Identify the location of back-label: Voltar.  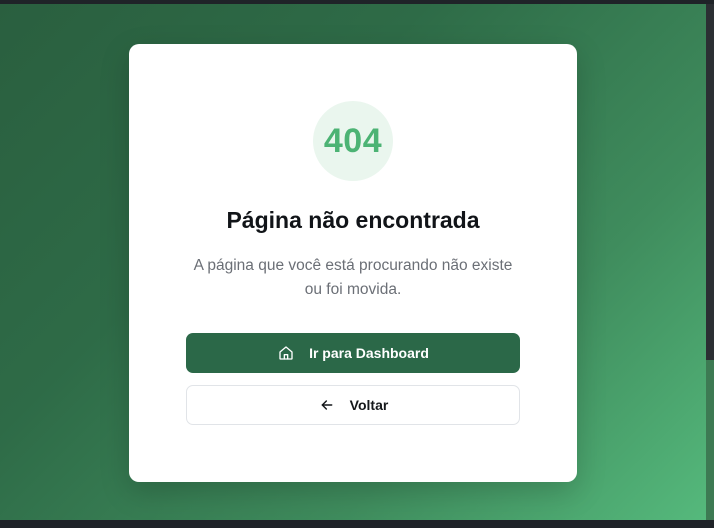
(369, 405).